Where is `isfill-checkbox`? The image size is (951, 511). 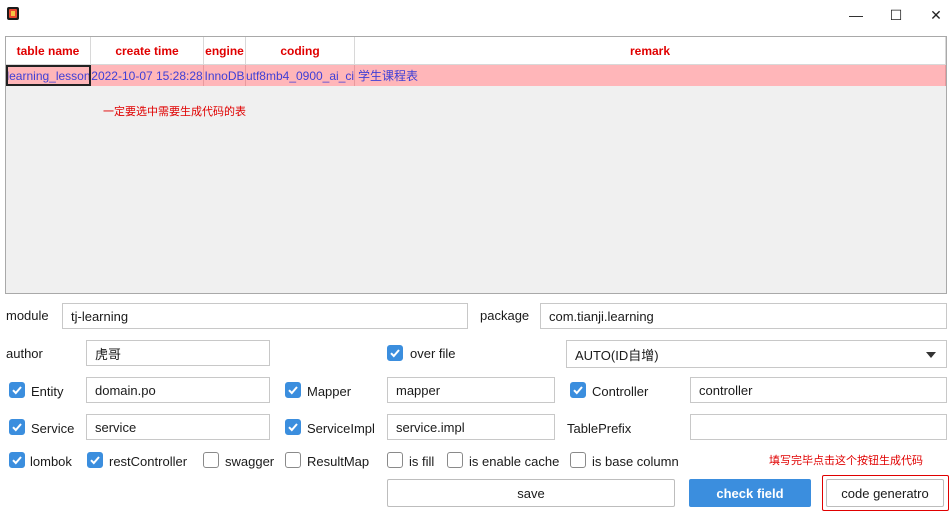 isfill-checkbox is located at coordinates (395, 460).